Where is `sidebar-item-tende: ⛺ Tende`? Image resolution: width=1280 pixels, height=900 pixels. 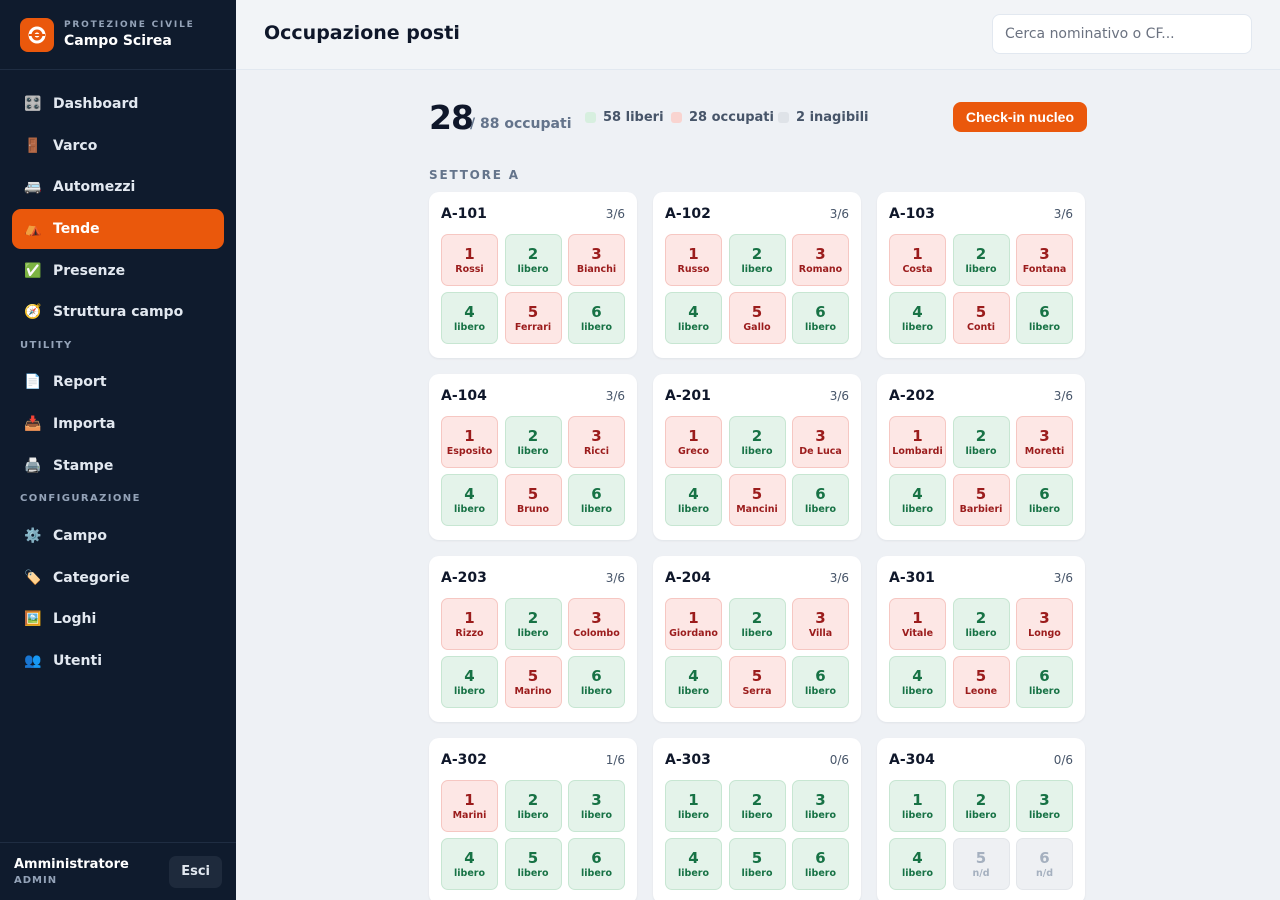
sidebar-item-tende: ⛺ Tende is located at coordinates (118, 229).